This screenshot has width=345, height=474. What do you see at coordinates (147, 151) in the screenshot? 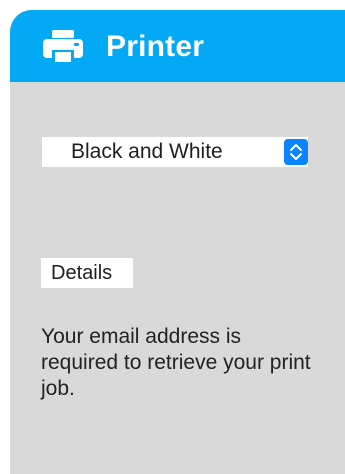
I see `print-mode-selected-value: Black and White` at bounding box center [147, 151].